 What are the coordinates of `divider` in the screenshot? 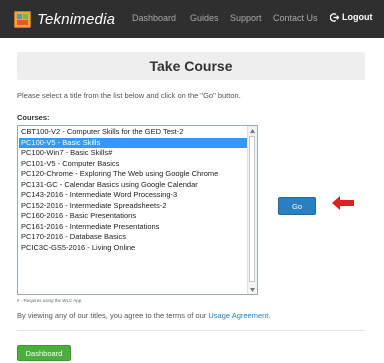 It's located at (191, 330).